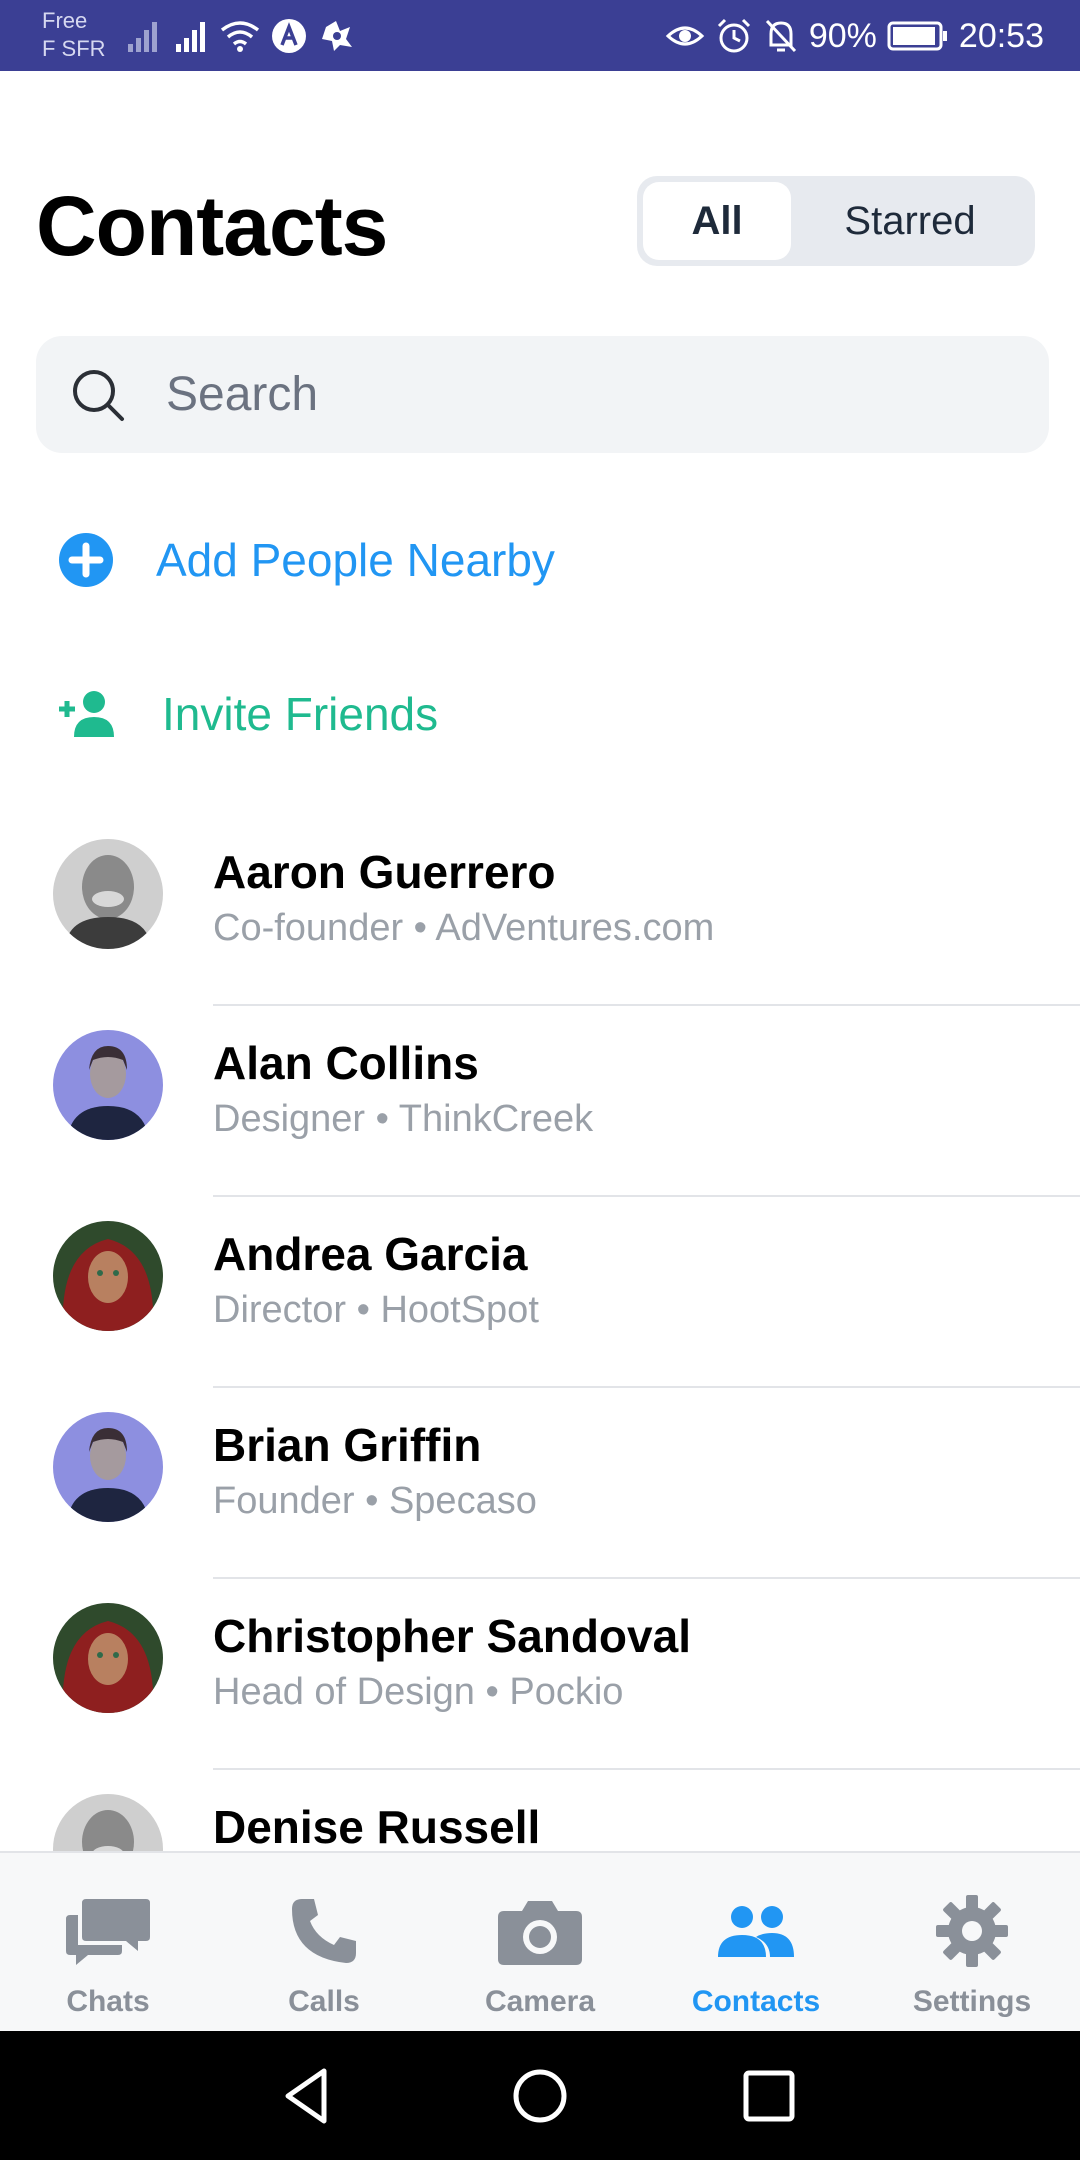 The image size is (1080, 2160). What do you see at coordinates (324, 1931) in the screenshot?
I see `phone-icon` at bounding box center [324, 1931].